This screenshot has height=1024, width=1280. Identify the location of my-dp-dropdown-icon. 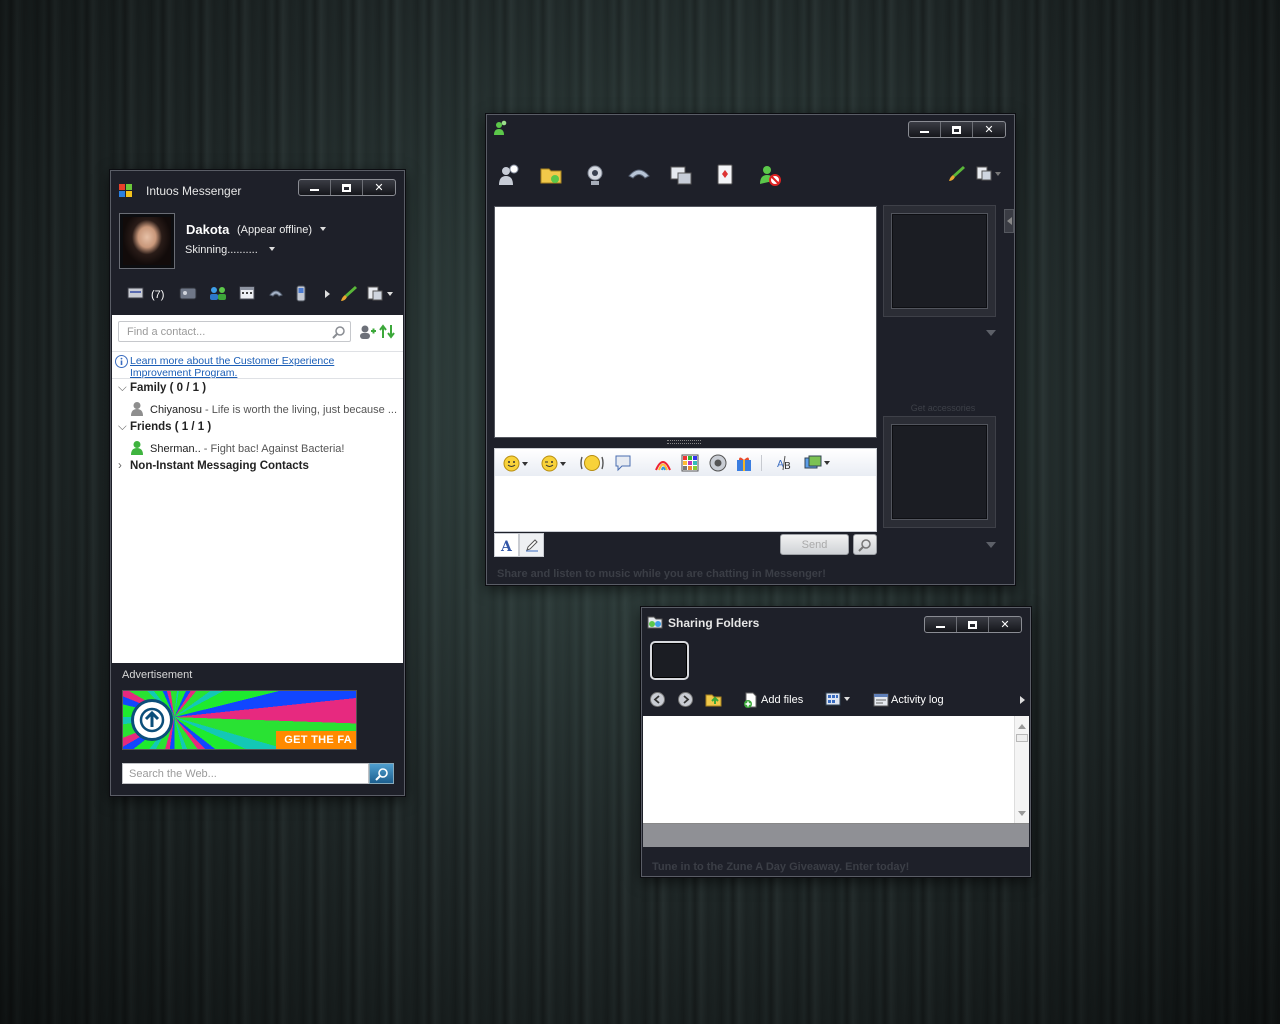
(991, 545).